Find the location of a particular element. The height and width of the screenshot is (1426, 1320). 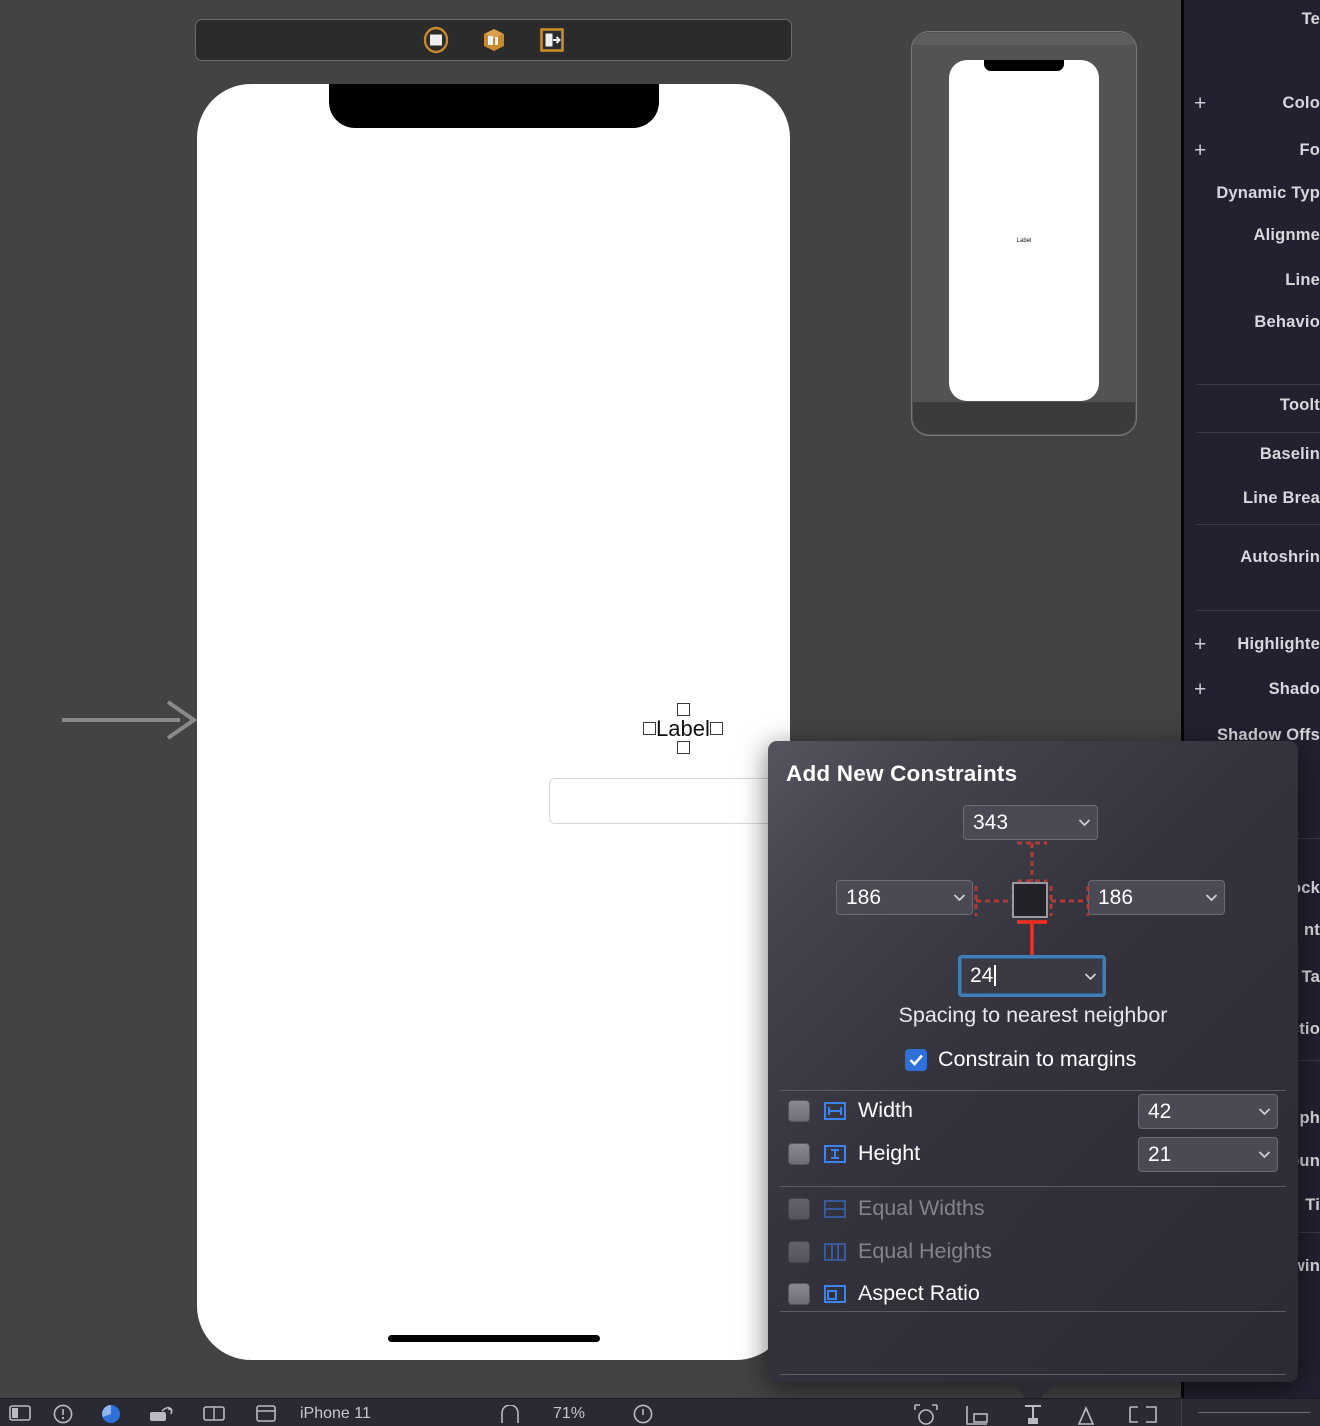

pin-constraints-icon is located at coordinates (979, 1415).